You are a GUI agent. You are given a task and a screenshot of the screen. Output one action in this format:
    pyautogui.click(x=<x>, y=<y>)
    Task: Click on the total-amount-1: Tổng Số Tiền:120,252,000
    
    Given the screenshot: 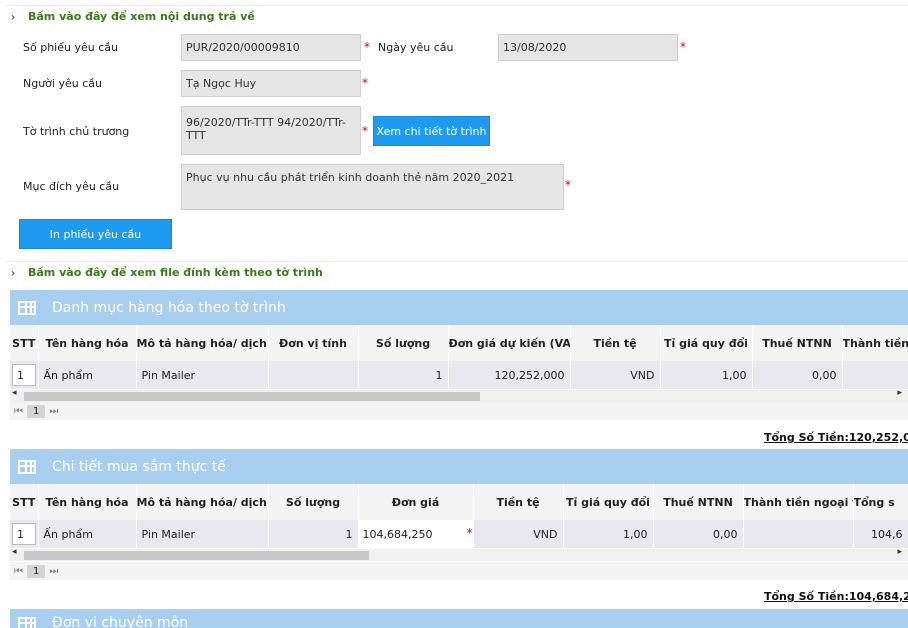 What is the action you would take?
    pyautogui.click(x=836, y=437)
    